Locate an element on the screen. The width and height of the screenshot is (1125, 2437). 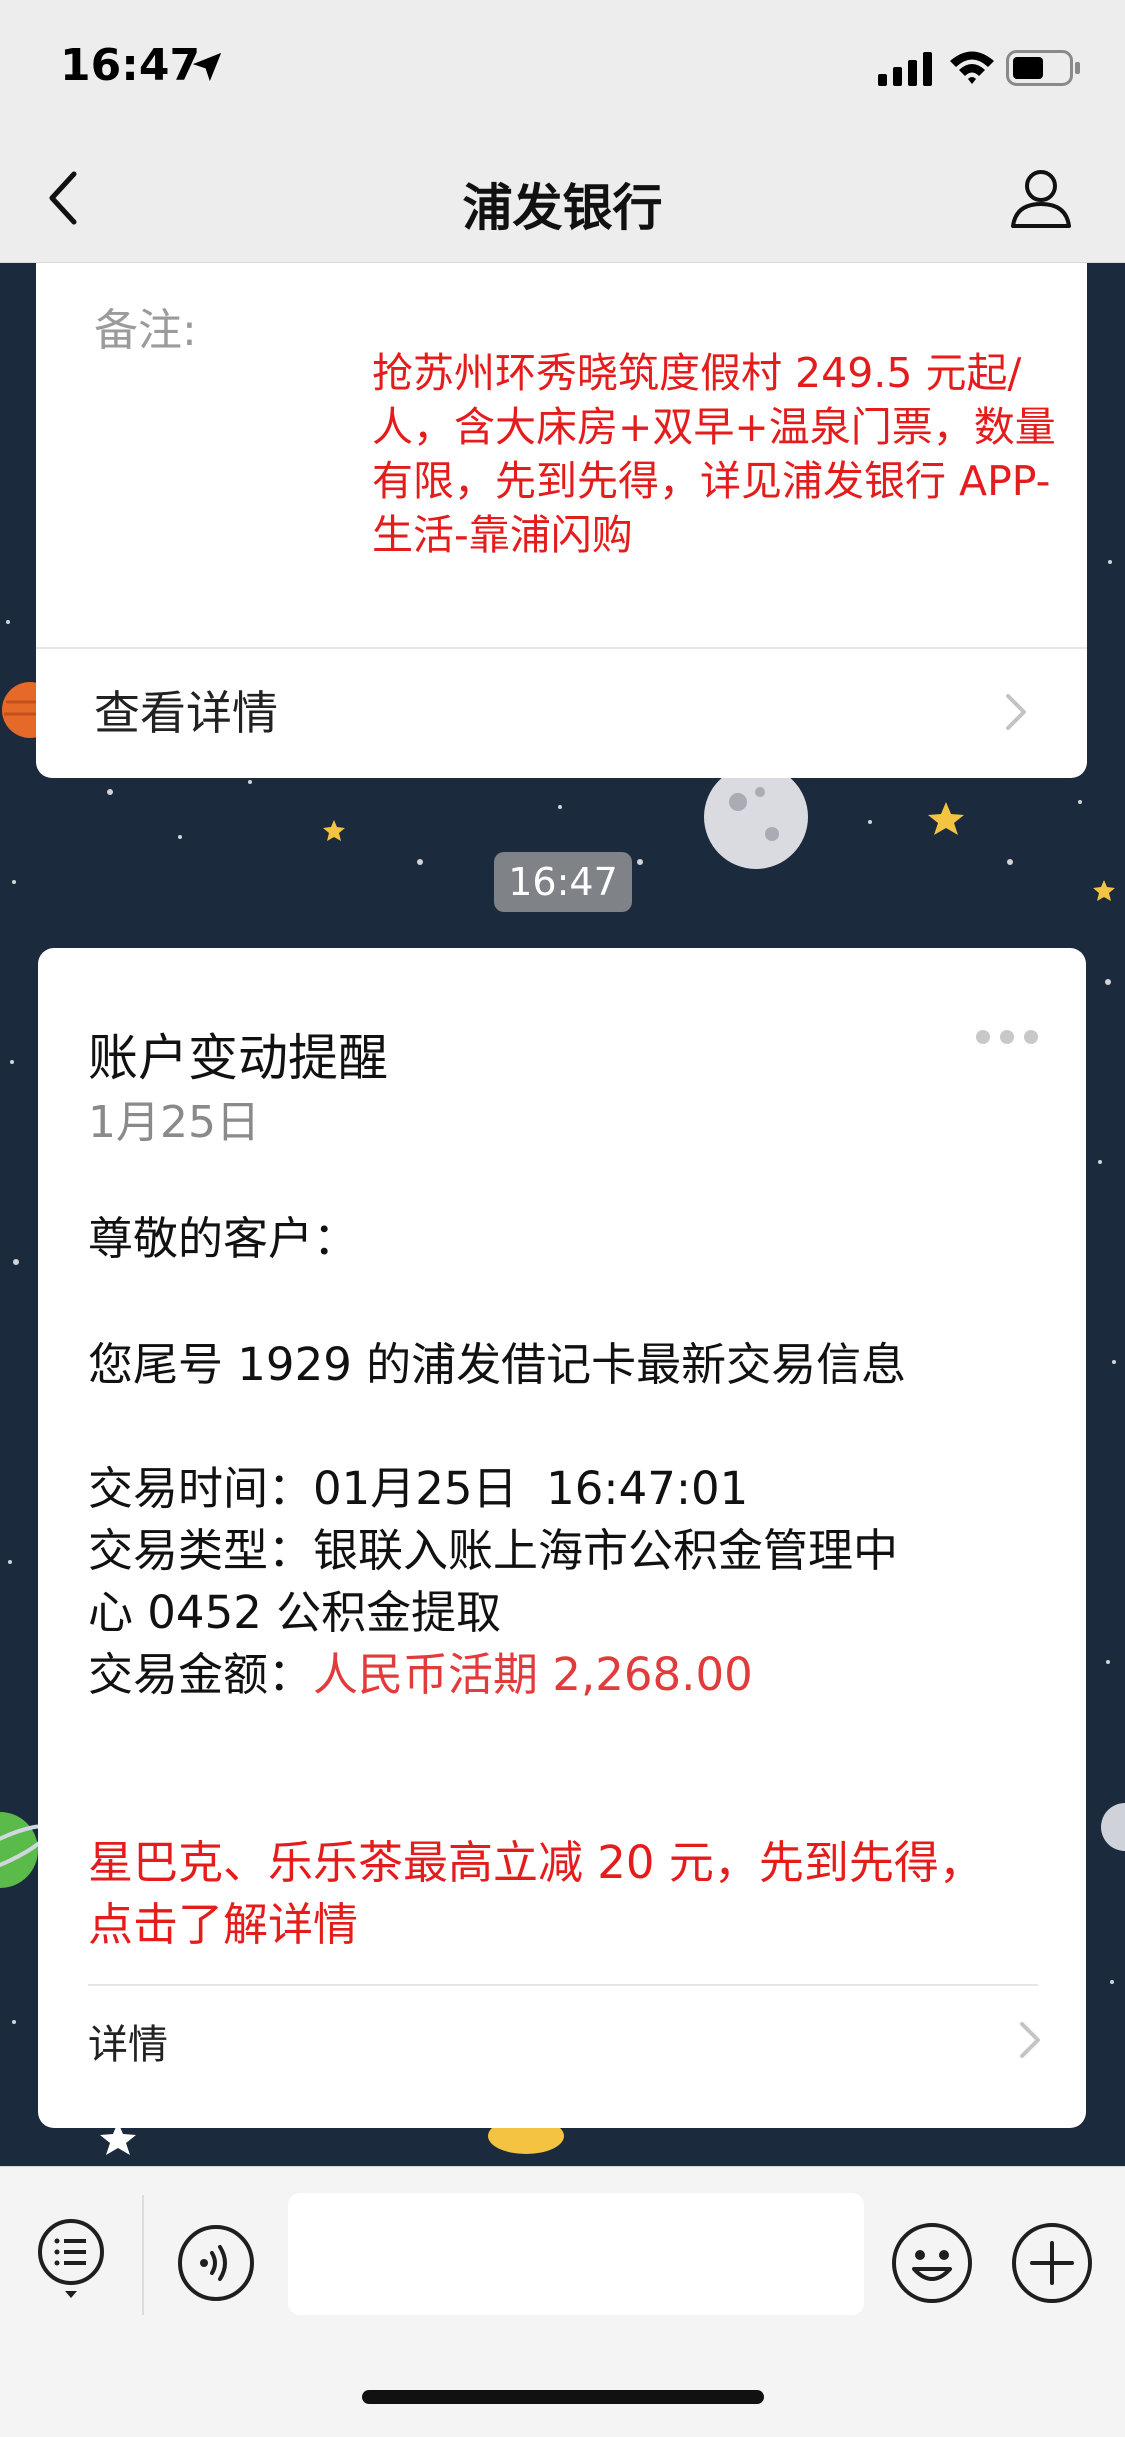
card-date: 1月25日 is located at coordinates (174, 1122).